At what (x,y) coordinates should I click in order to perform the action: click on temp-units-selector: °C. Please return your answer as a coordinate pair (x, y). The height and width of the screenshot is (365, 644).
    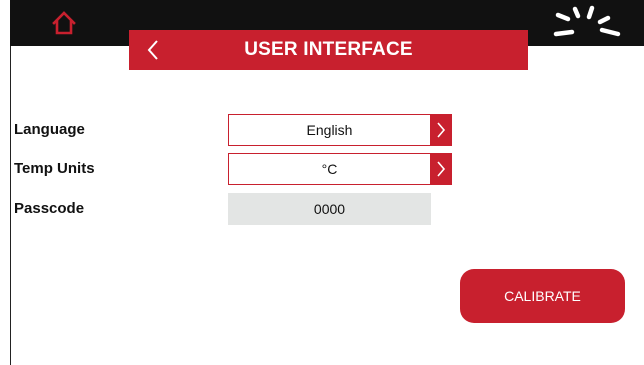
    Looking at the image, I should click on (340, 169).